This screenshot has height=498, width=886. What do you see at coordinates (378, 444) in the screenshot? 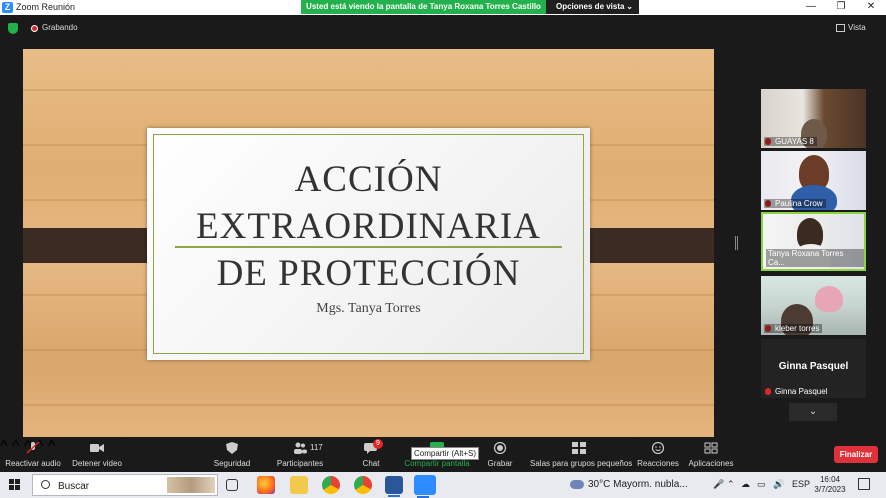
I see `chat-unread-badge: 9` at bounding box center [378, 444].